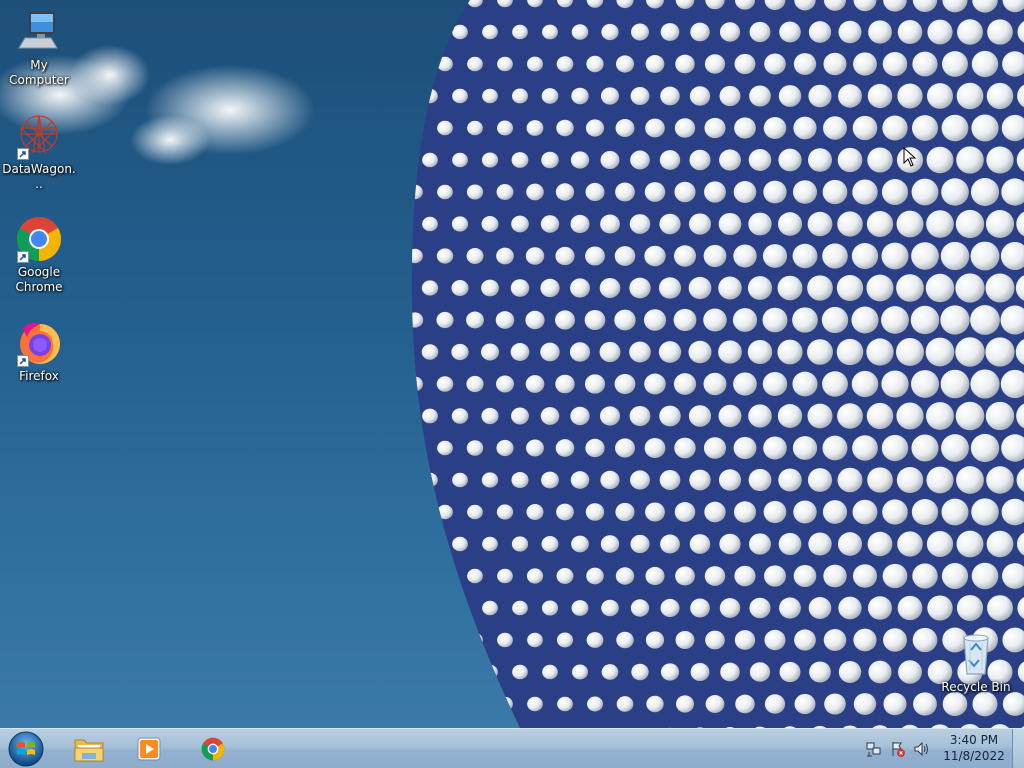 The height and width of the screenshot is (768, 1024). I want to click on desktop-icon-my-computer: My Computer, so click(39, 48).